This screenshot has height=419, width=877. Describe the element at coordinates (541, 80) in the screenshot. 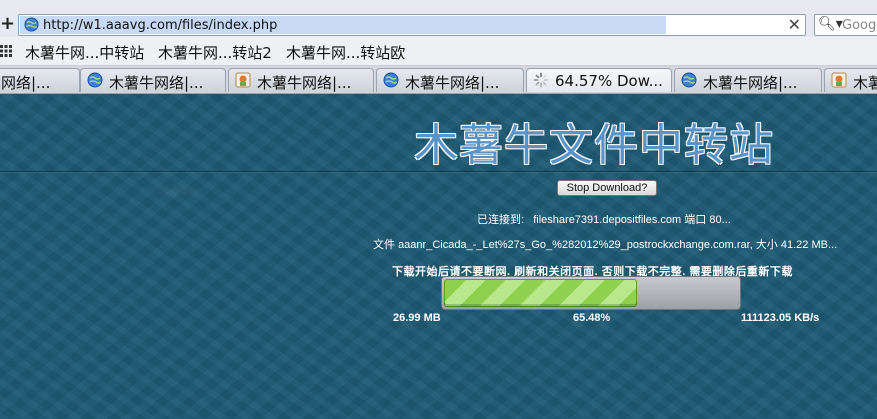

I see `loading-spinner-icon` at that location.